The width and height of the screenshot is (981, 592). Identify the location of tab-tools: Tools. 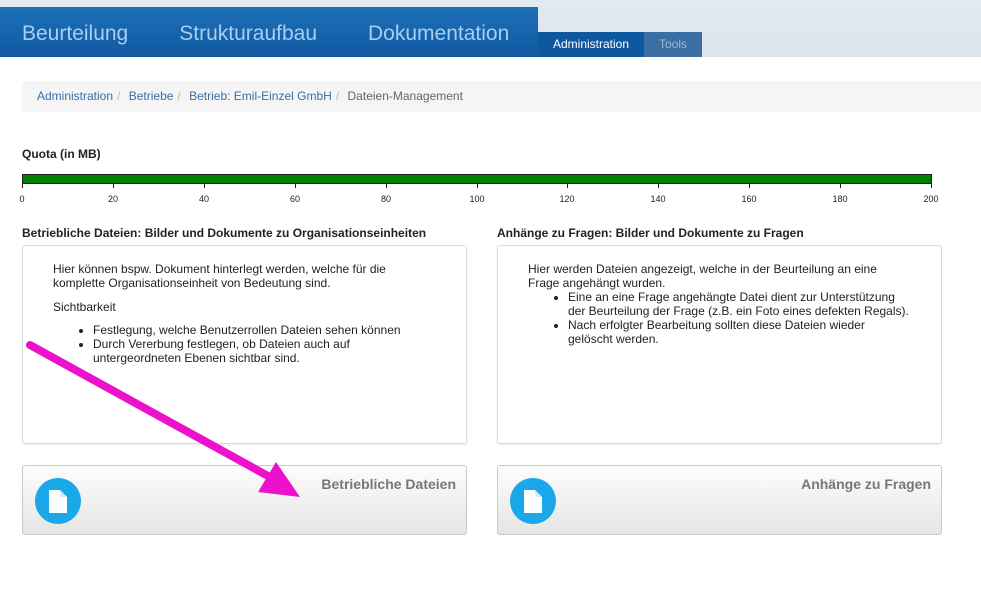
(673, 44).